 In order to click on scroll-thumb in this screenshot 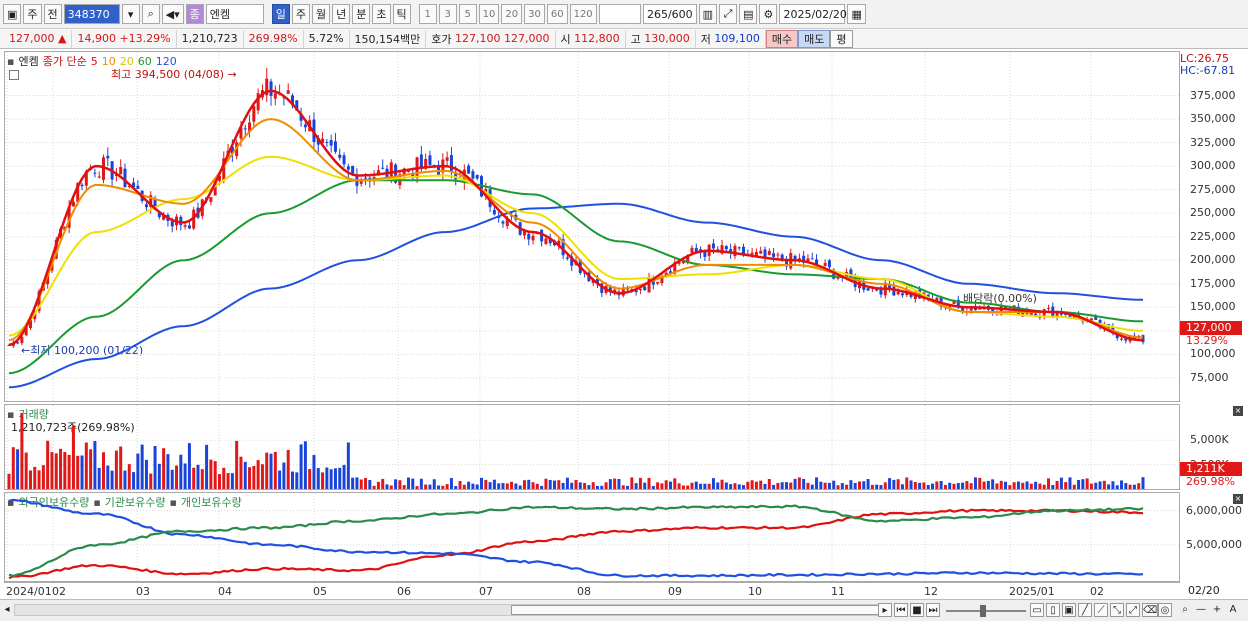, I will do `click(699, 610)`.